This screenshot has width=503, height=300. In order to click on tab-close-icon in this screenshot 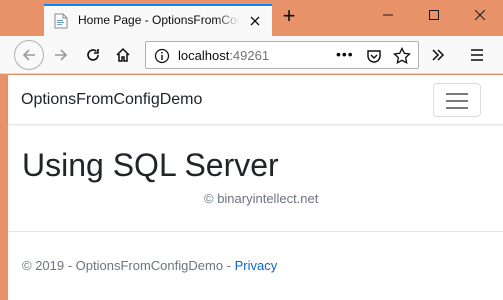, I will do `click(255, 21)`.